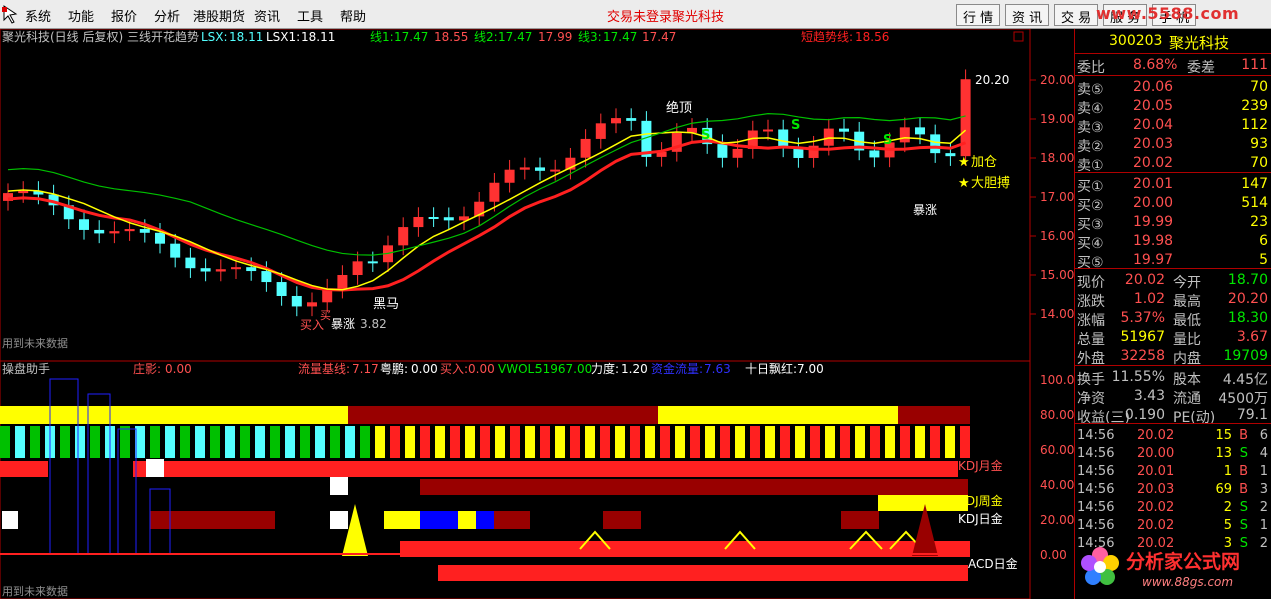  Describe the element at coordinates (590, 37) in the screenshot. I see `line3-label: 线3:` at that location.